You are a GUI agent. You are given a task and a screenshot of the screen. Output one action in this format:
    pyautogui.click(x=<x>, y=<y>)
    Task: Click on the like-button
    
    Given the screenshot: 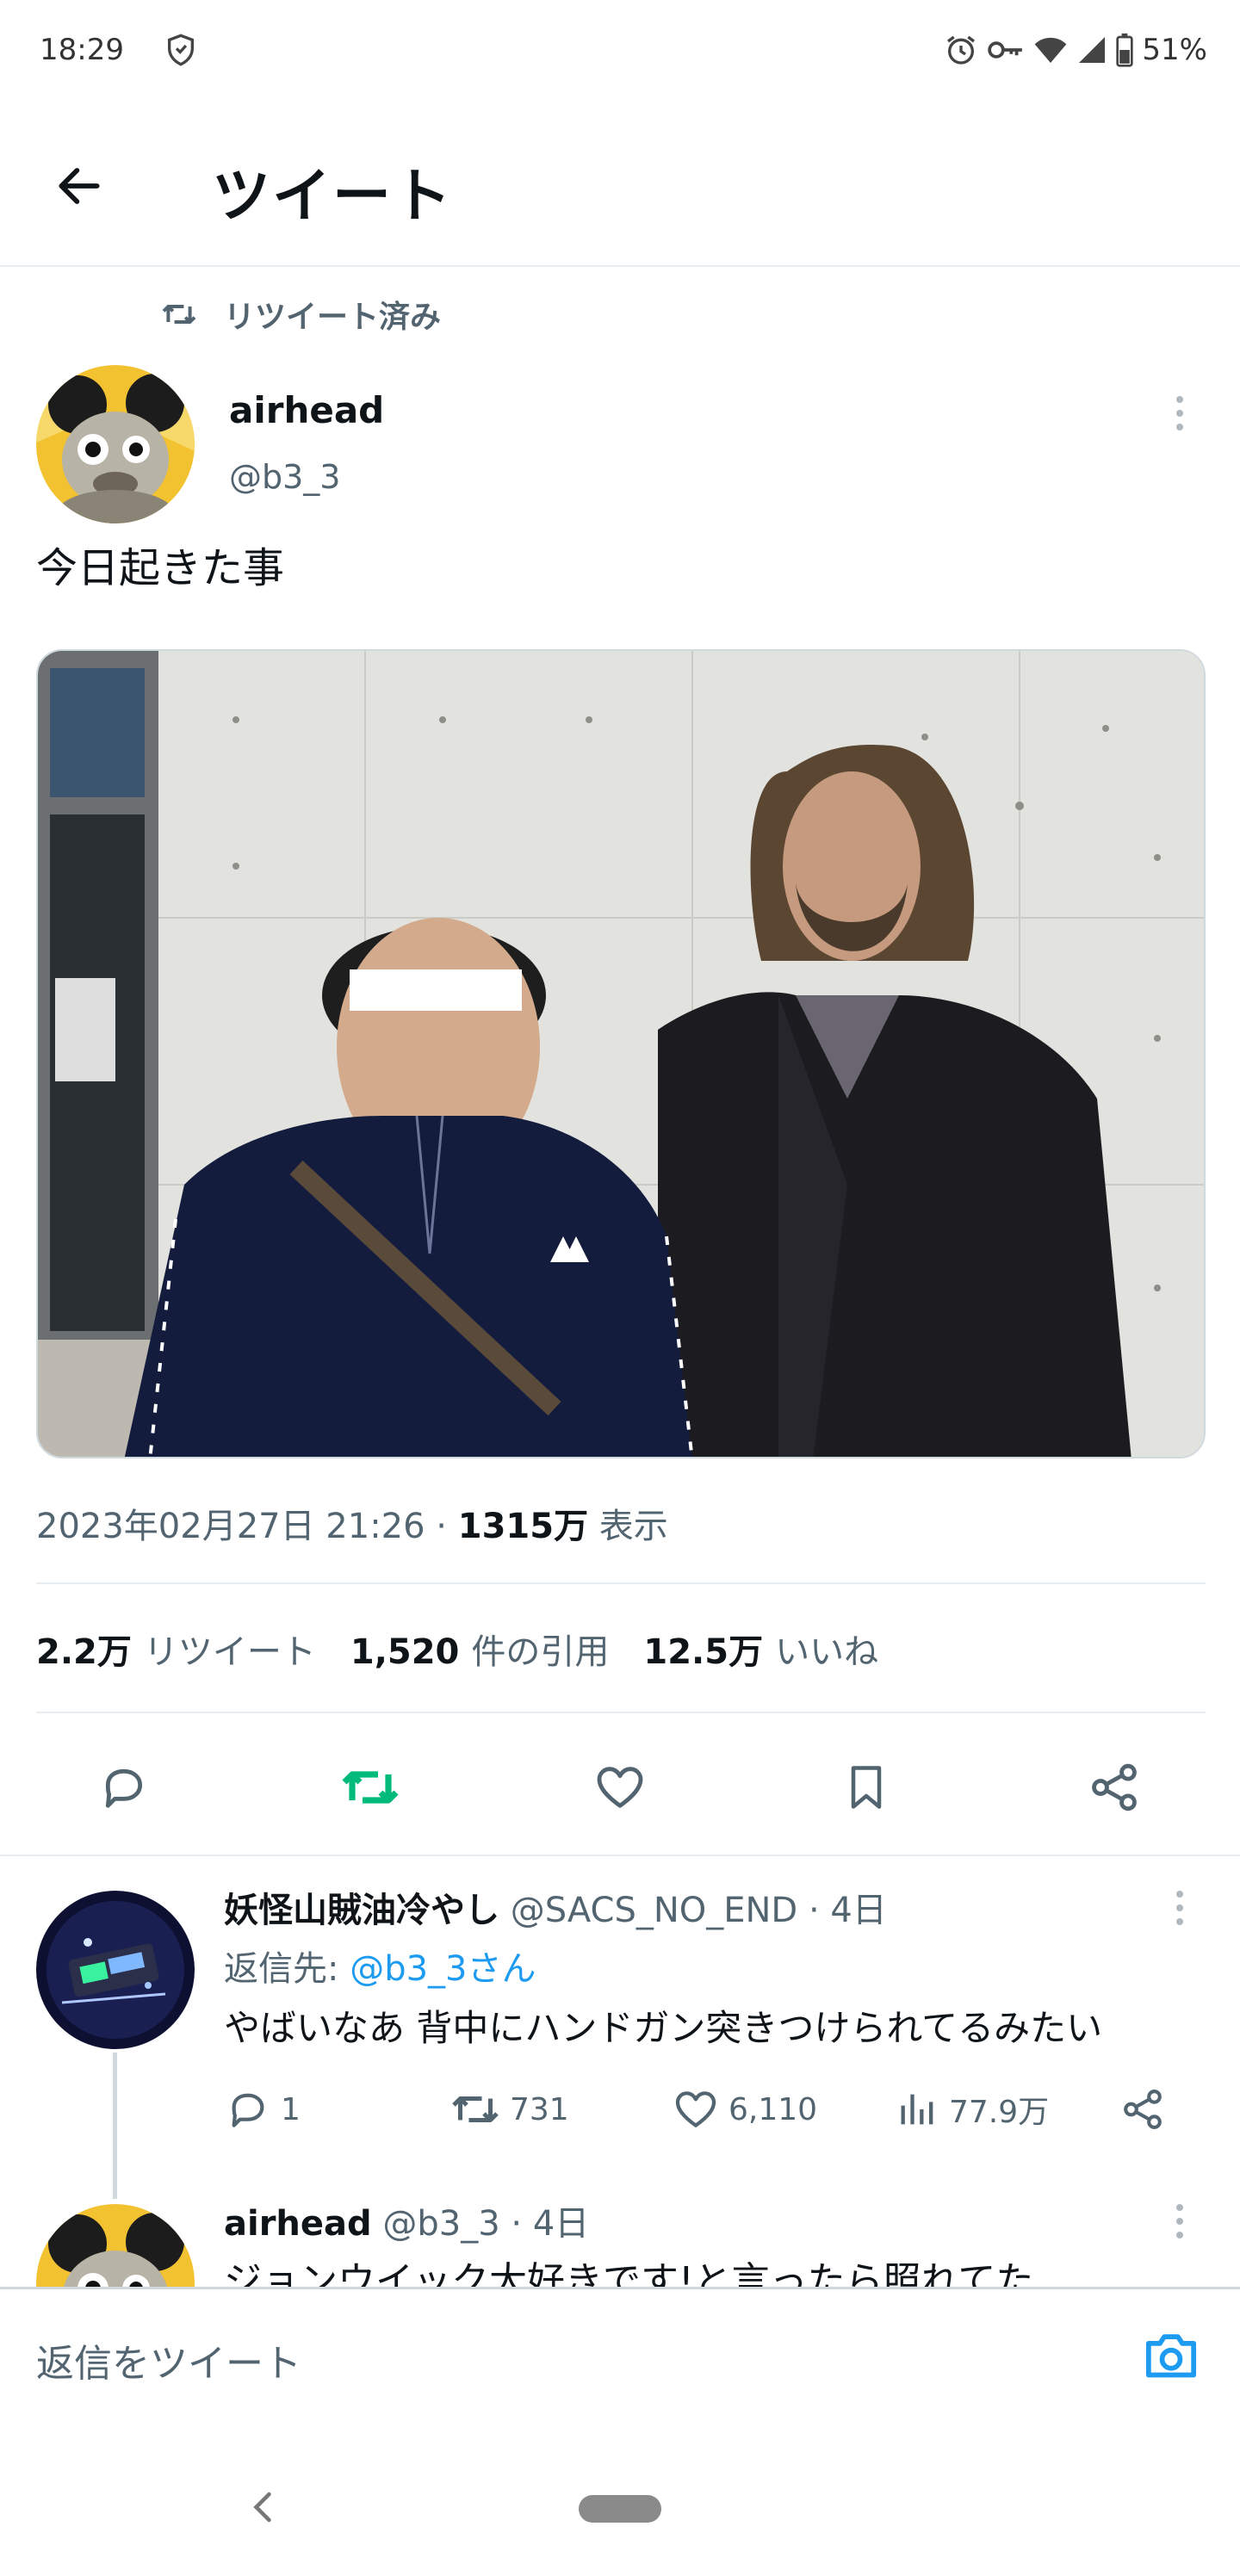 What is the action you would take?
    pyautogui.click(x=620, y=1787)
    